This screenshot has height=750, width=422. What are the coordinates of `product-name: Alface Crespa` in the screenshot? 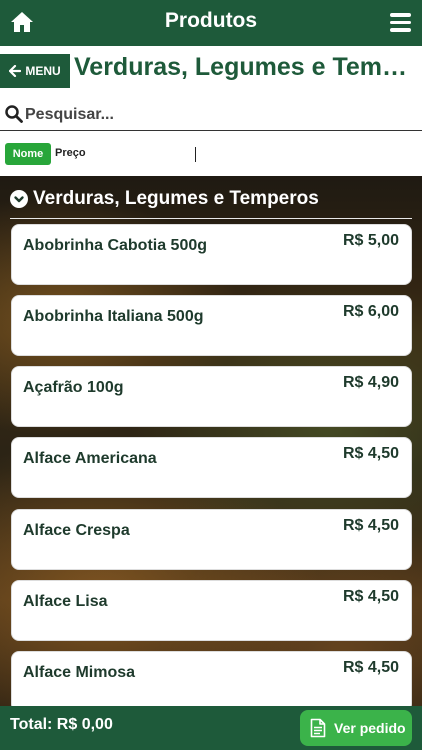 It's located at (76, 530).